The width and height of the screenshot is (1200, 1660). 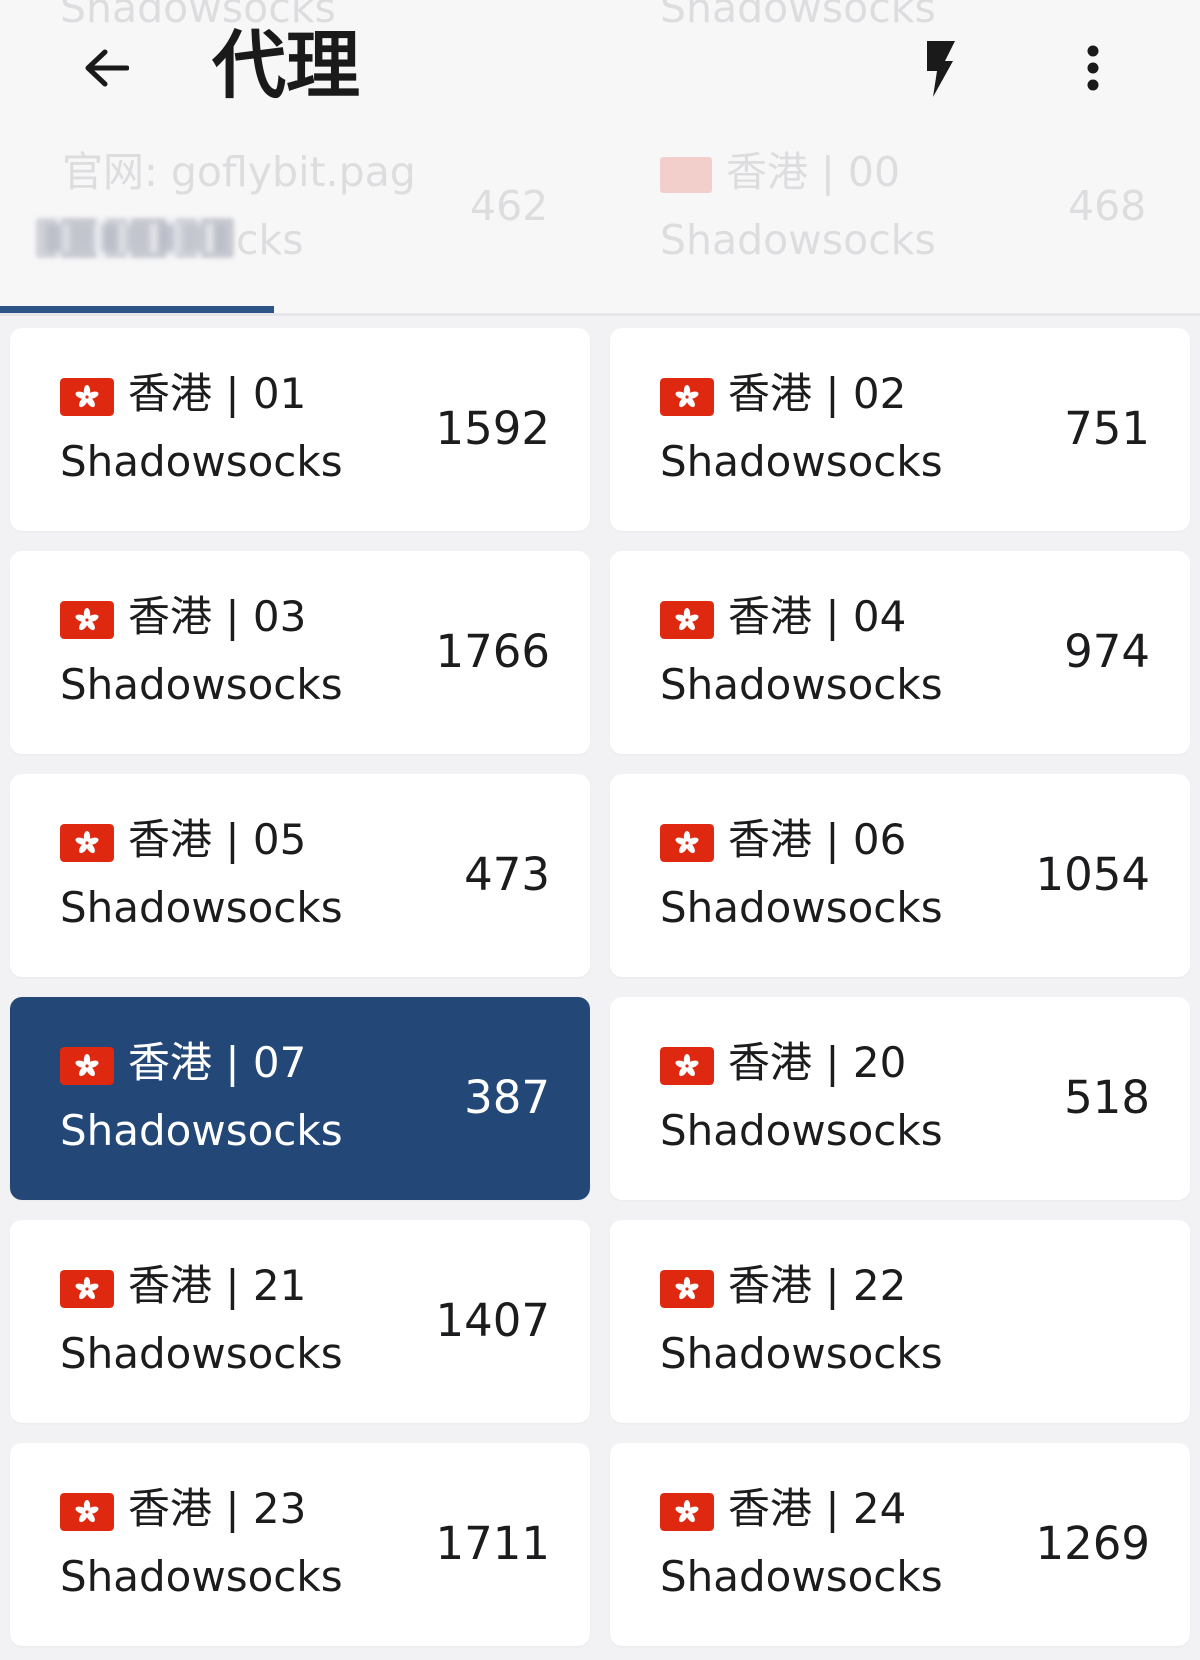 I want to click on back-button, so click(x=106, y=68).